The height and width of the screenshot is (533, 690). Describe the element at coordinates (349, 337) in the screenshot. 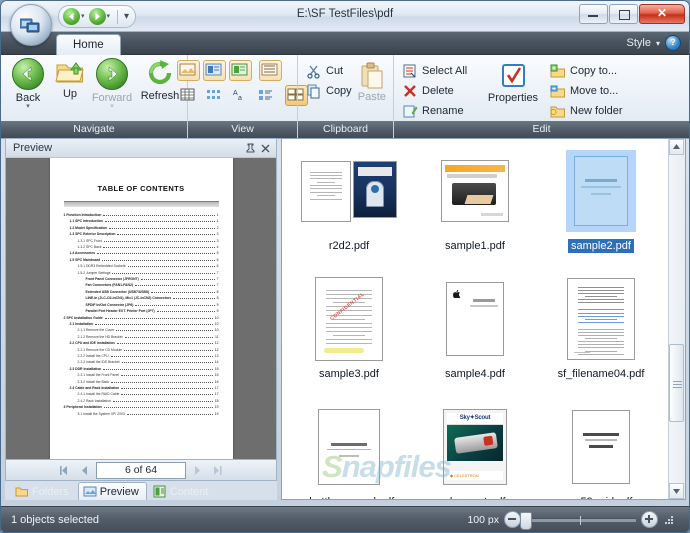

I see `file-item: CONFIDENTIAL sample3.pdf` at that location.